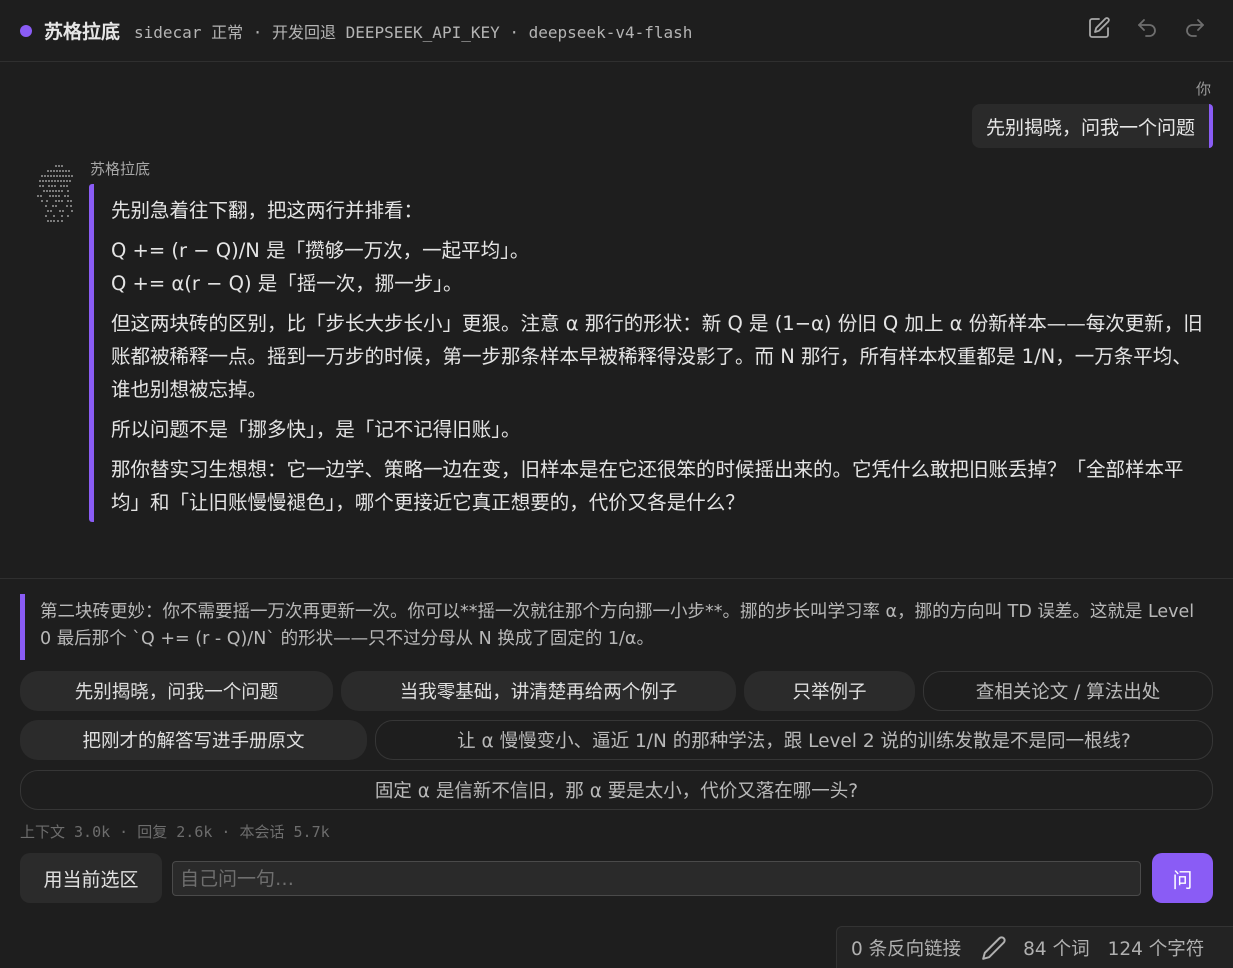 The width and height of the screenshot is (1233, 968). I want to click on user-label: 你, so click(1203, 89).